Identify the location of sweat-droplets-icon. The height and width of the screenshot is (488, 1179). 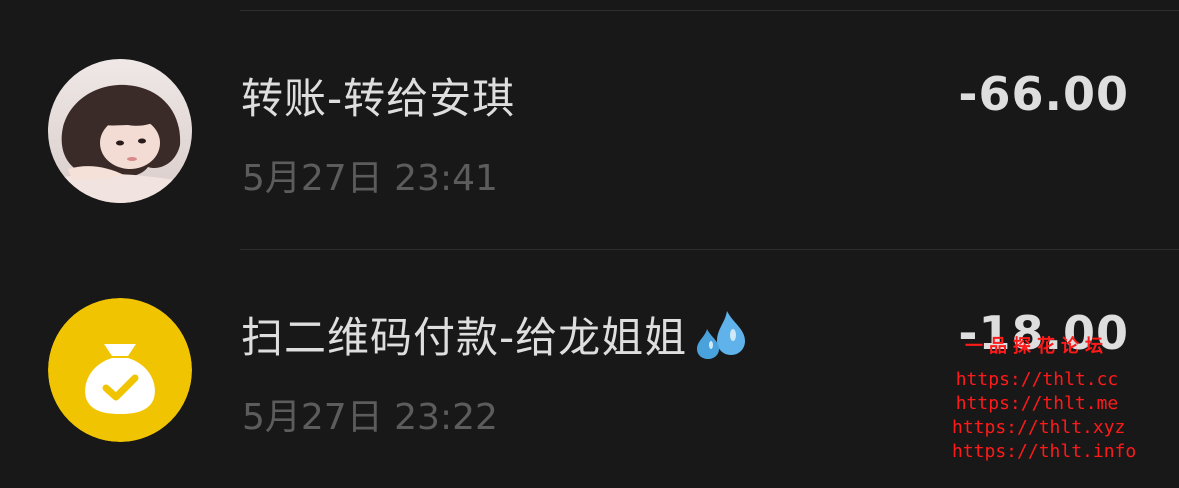
(722, 341).